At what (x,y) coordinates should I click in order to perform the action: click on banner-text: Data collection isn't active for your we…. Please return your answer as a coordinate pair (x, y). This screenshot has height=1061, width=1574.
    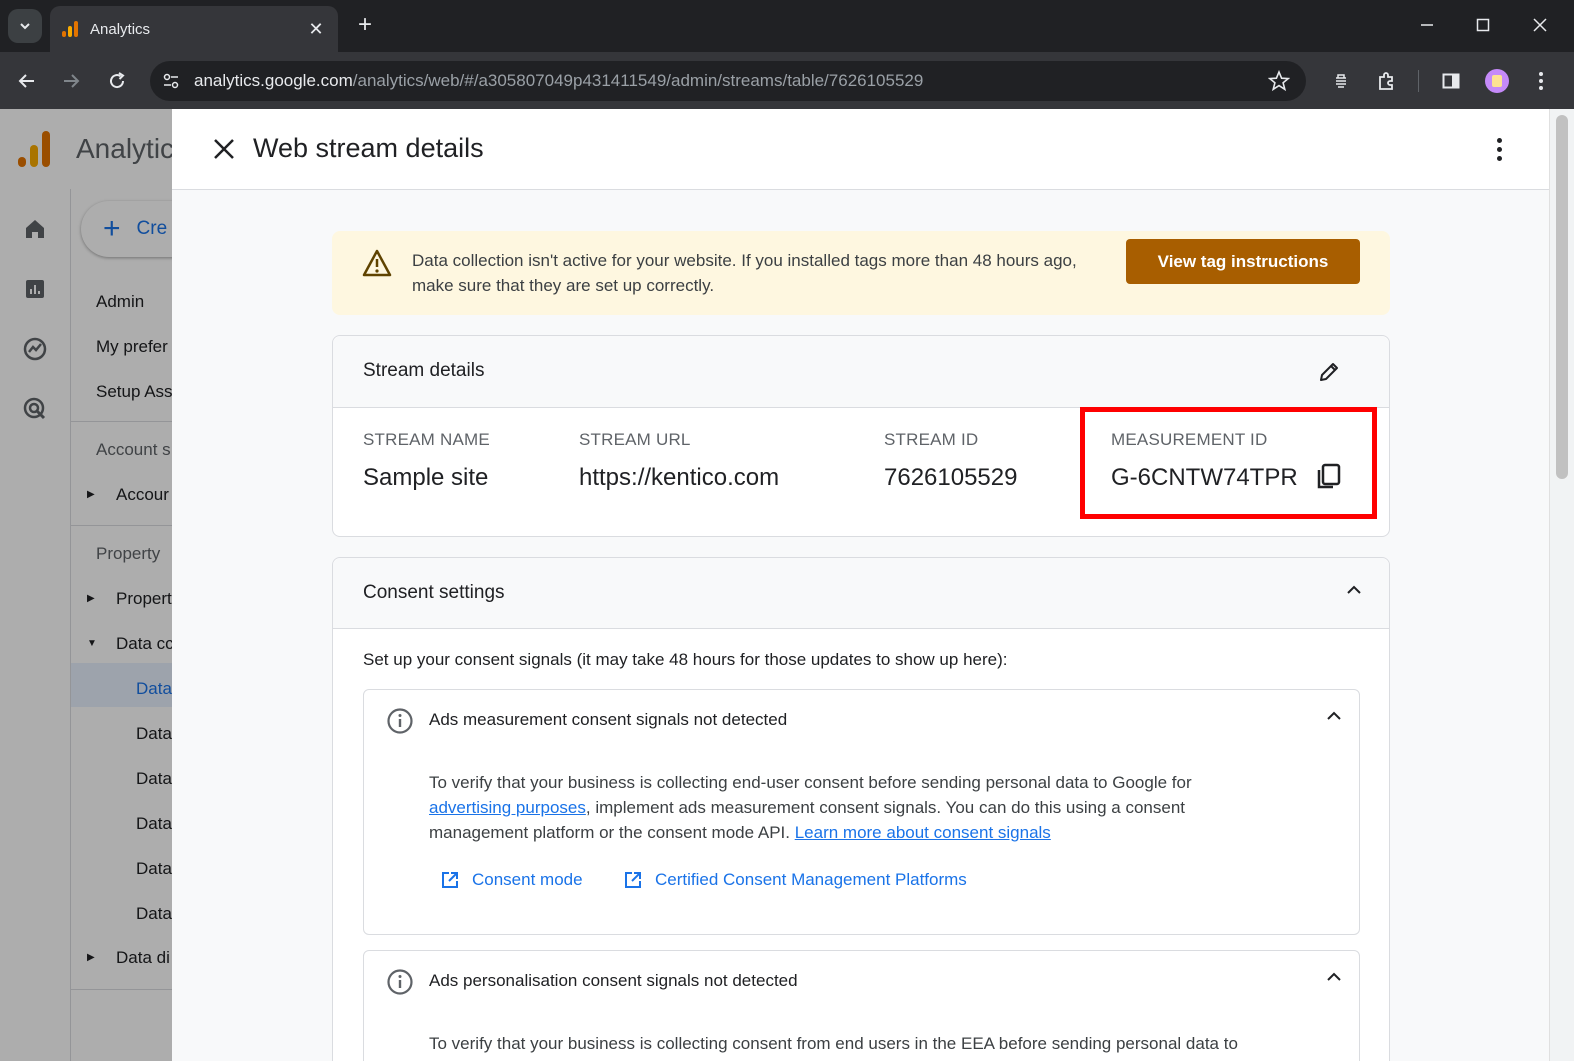
    Looking at the image, I should click on (744, 273).